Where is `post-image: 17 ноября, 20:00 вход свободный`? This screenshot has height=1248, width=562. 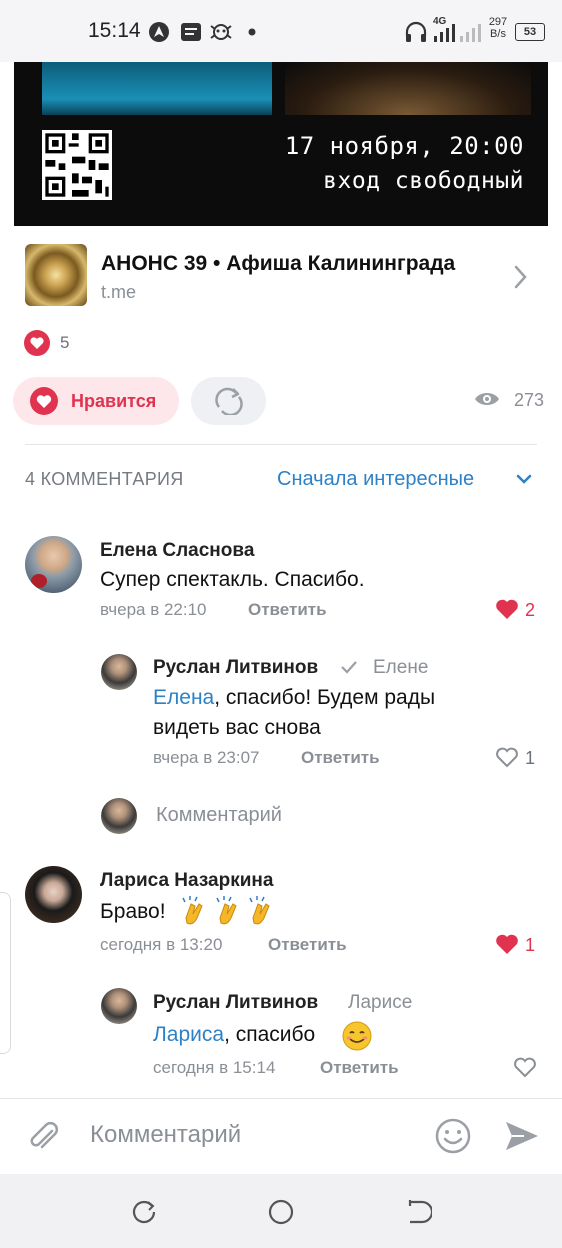
post-image: 17 ноября, 20:00 вход свободный is located at coordinates (281, 144).